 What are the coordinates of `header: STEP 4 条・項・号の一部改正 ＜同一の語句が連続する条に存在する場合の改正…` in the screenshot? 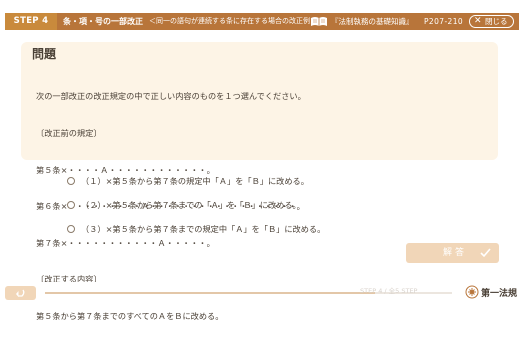 It's located at (260, 15).